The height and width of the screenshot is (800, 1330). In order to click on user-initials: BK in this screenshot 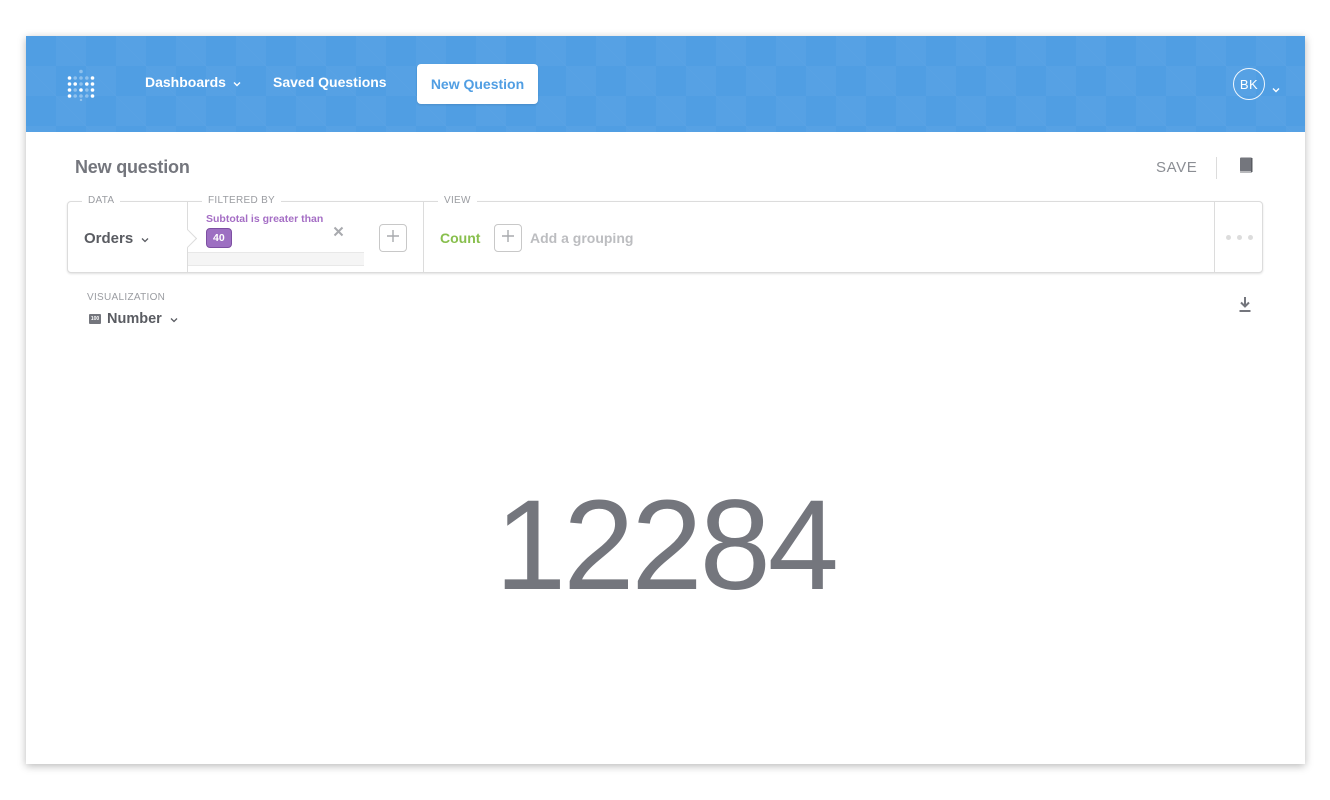, I will do `click(1249, 84)`.